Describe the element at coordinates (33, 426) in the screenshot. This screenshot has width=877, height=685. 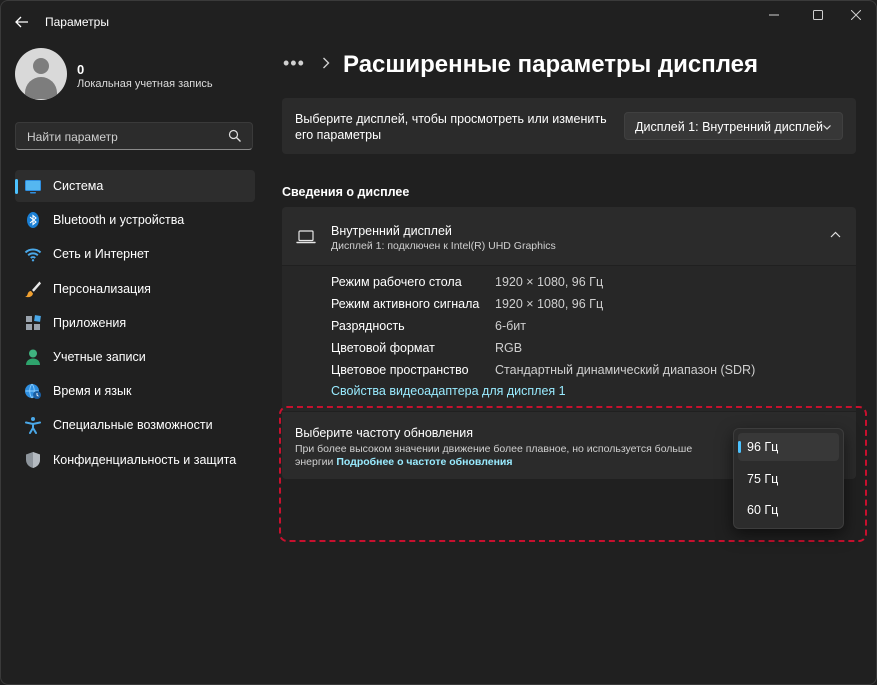
I see `accessibility-icon` at that location.